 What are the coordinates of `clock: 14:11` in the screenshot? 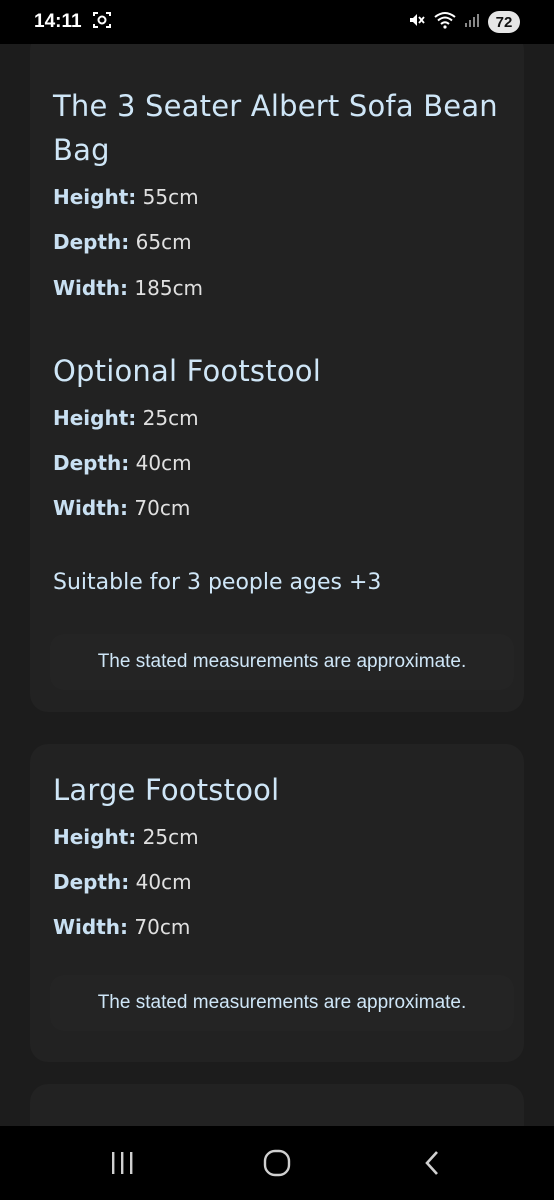 It's located at (58, 21).